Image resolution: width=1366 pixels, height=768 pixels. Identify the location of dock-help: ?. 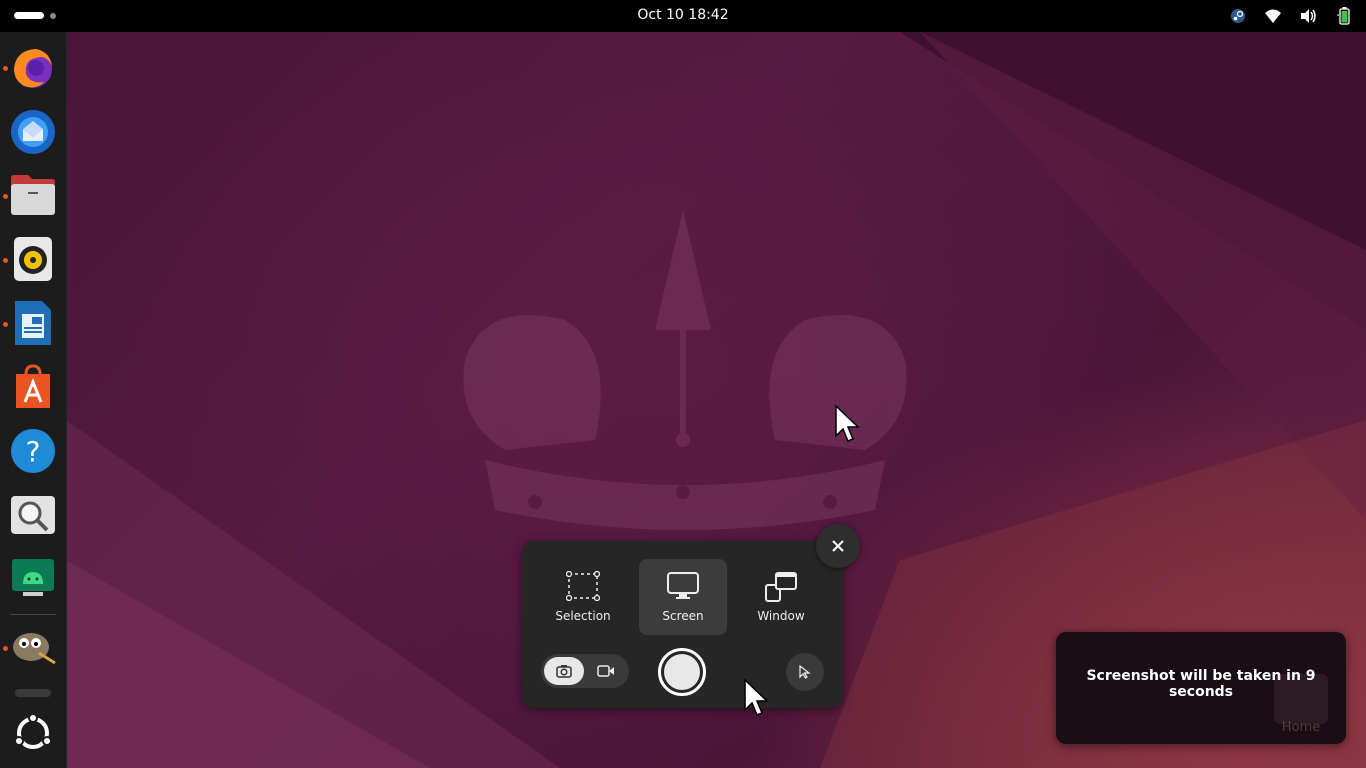
(33, 451).